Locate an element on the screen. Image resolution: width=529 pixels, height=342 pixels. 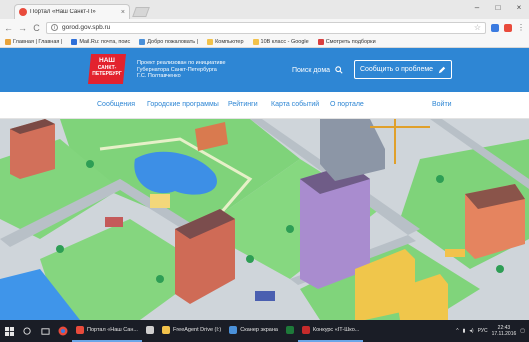
bookmark-item: Компьютер is located at coordinates (225, 41).